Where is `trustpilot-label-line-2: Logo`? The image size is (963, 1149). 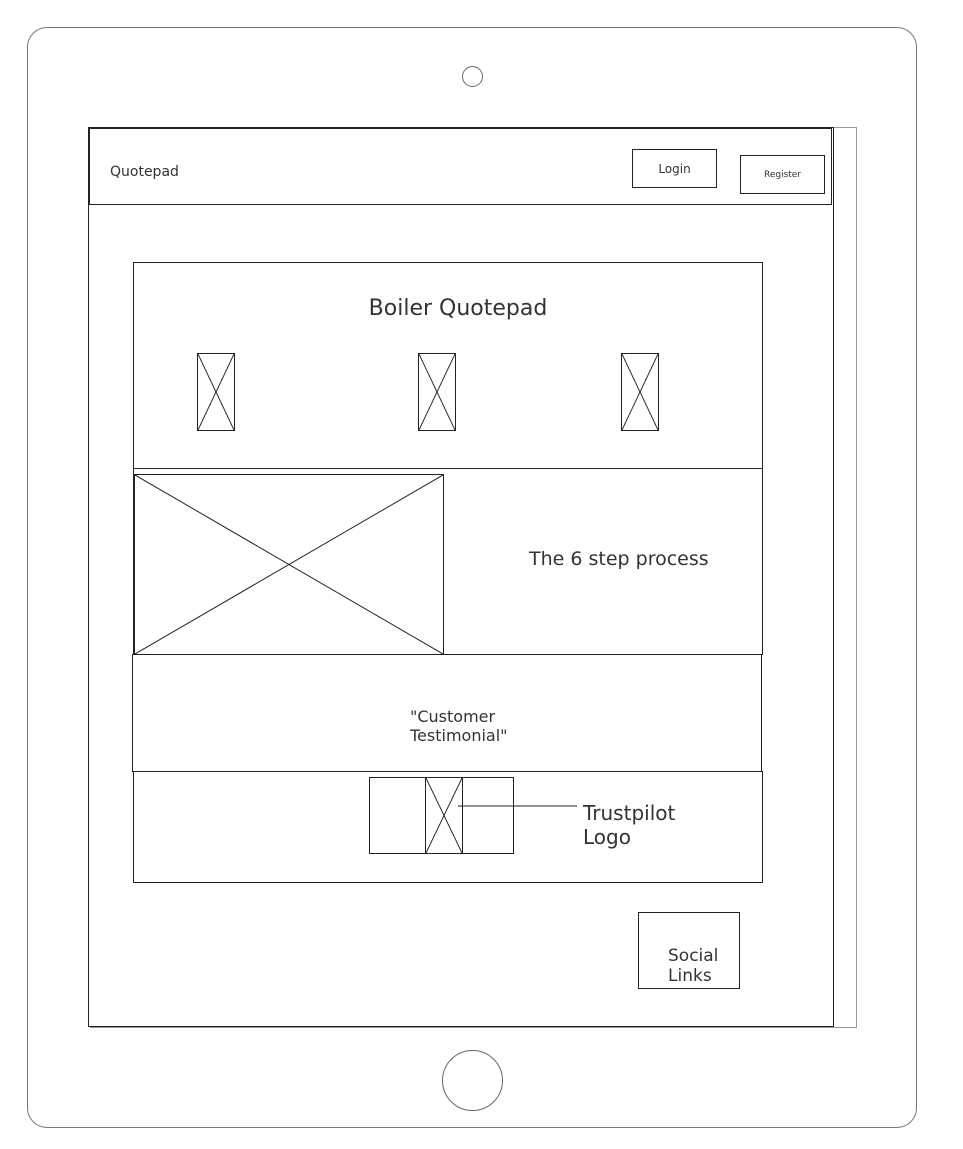
trustpilot-label-line-2: Logo is located at coordinates (607, 837).